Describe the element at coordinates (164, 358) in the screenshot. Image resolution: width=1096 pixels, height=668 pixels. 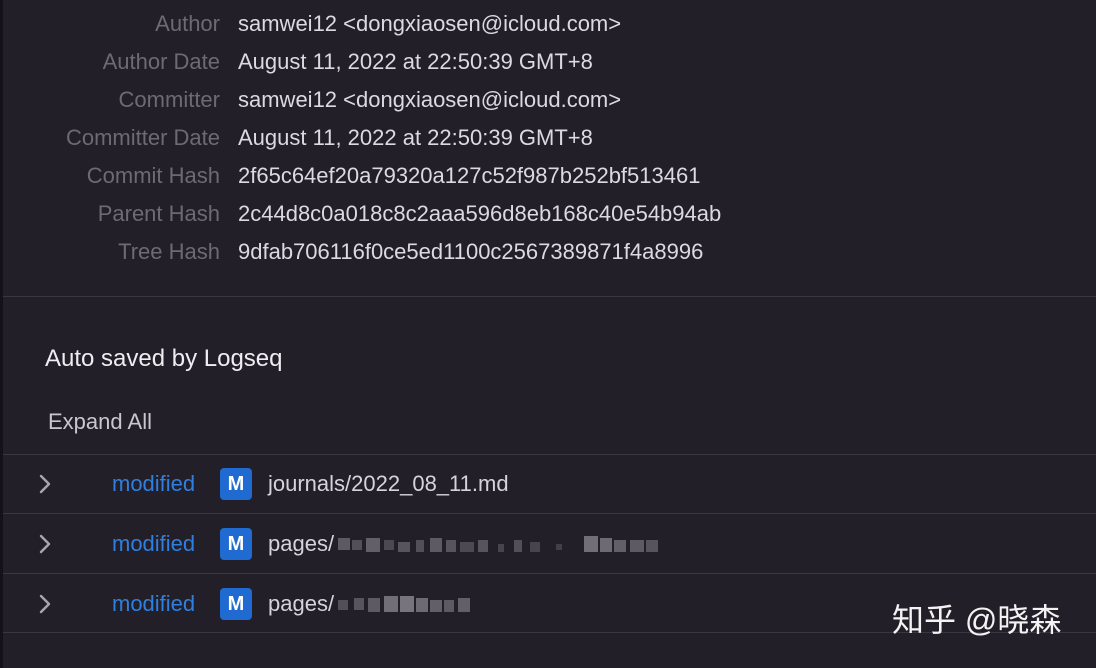
I see `commit-message: Auto saved by Logseq` at that location.